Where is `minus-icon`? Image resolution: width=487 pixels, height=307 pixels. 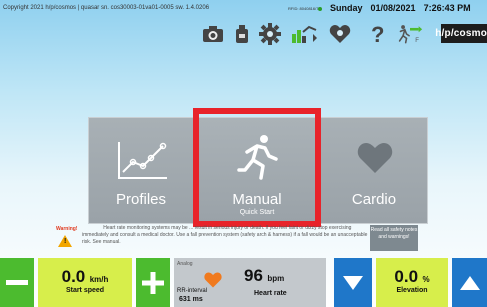
minus-icon is located at coordinates (17, 282).